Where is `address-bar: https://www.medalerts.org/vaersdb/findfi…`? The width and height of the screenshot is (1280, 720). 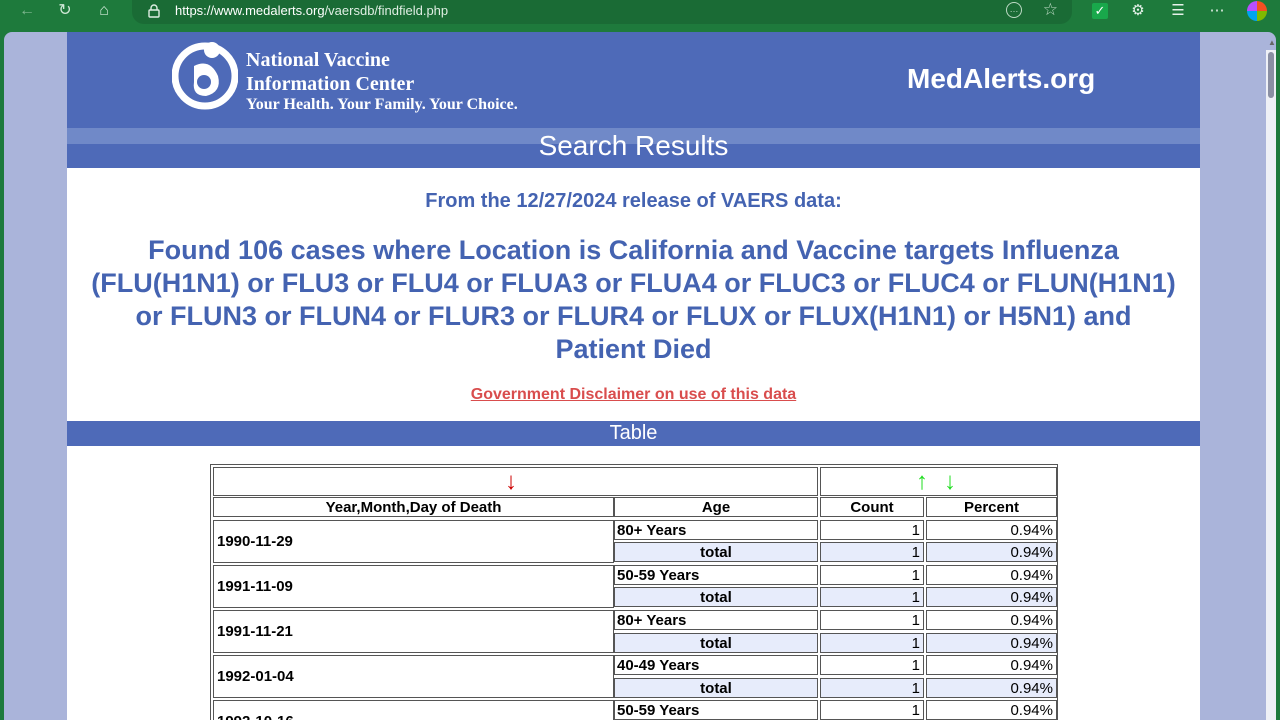
address-bar: https://www.medalerts.org/vaersdb/findfi… is located at coordinates (602, 12).